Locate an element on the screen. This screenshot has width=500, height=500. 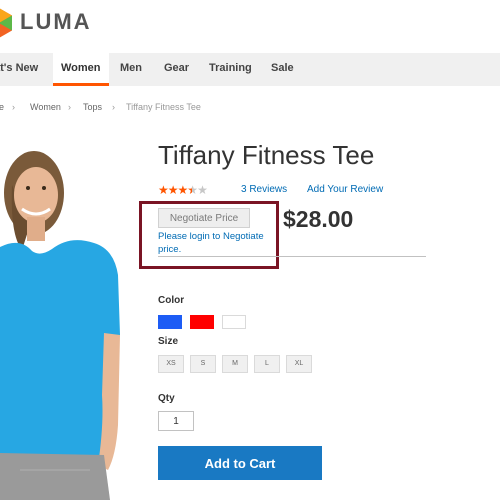
size-option-xs: XS is located at coordinates (171, 364).